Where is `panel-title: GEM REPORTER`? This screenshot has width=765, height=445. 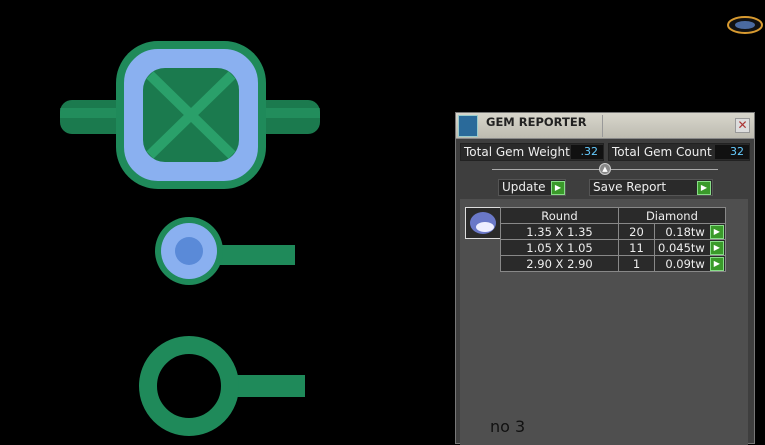
panel-title: GEM REPORTER is located at coordinates (536, 122).